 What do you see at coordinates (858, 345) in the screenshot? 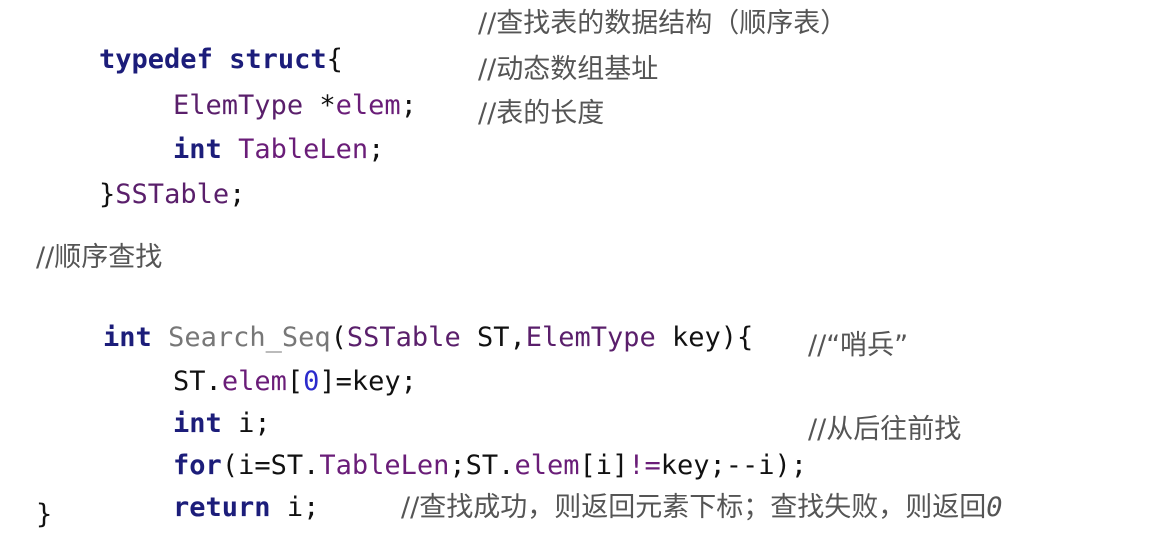
I see `comment-sentinel: //“哨兵”` at bounding box center [858, 345].